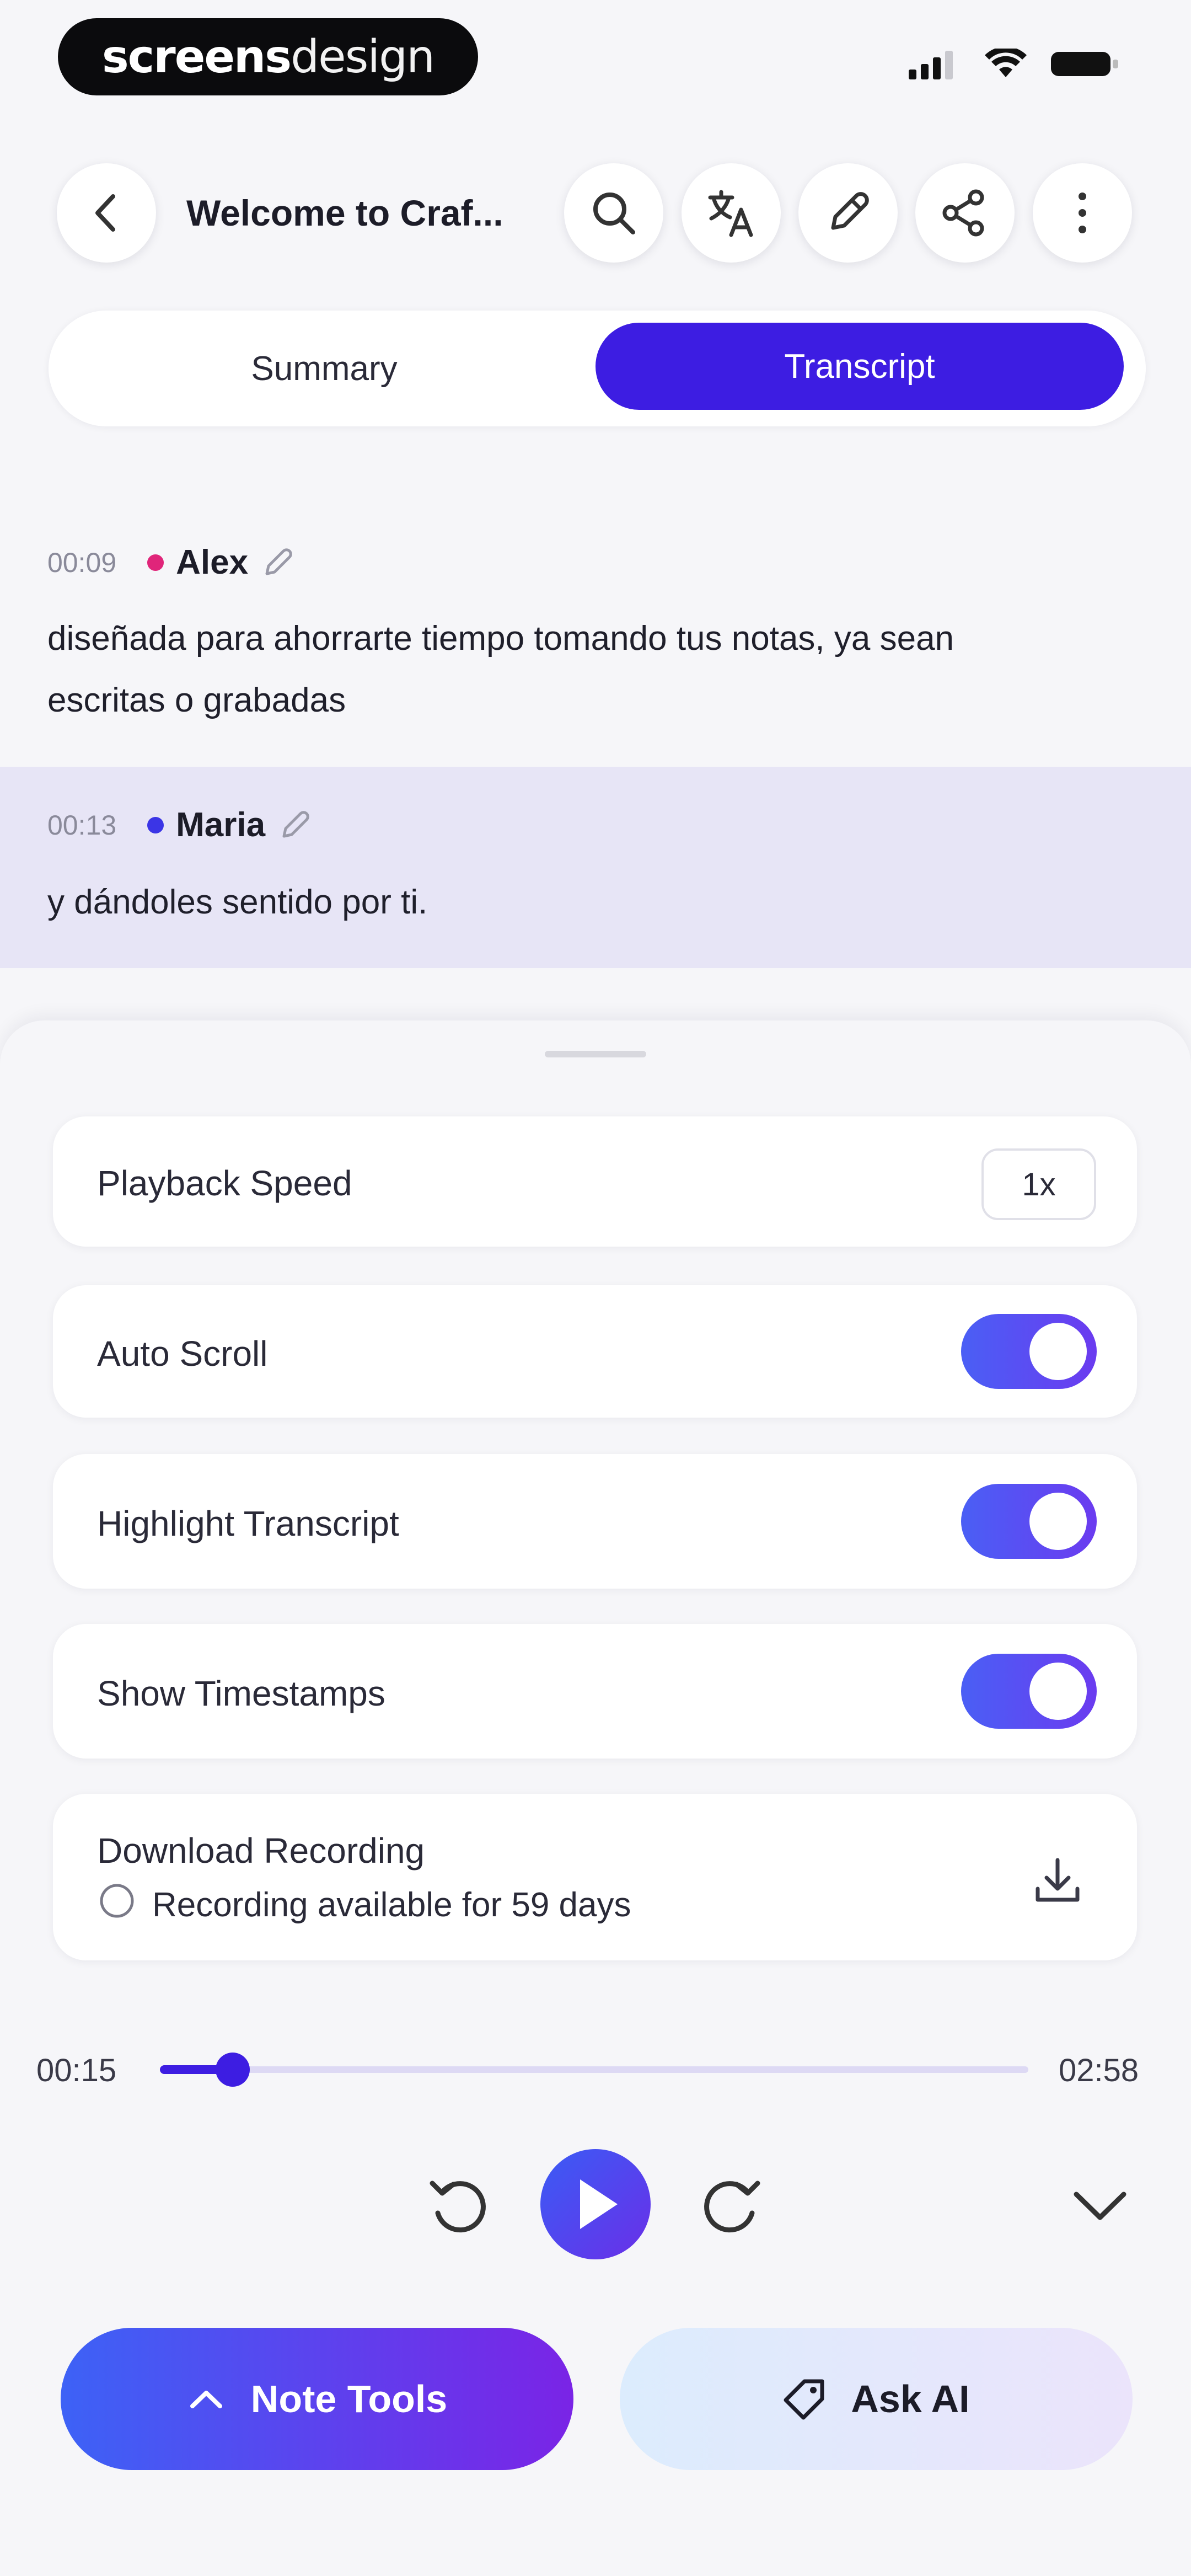 This screenshot has height=2576, width=1191. I want to click on back-icon, so click(105, 213).